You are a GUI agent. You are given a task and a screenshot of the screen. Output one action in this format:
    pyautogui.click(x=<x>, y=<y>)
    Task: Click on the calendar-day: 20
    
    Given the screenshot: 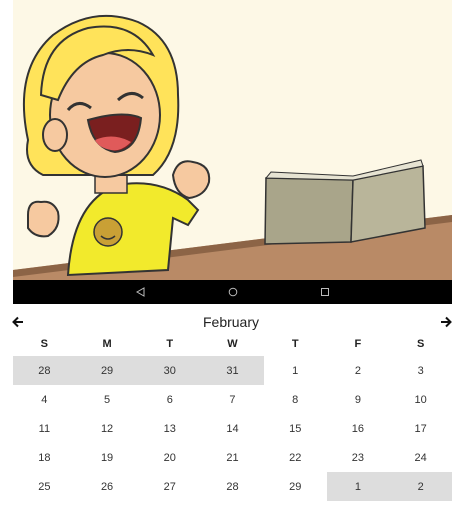 What is the action you would take?
    pyautogui.click(x=169, y=457)
    